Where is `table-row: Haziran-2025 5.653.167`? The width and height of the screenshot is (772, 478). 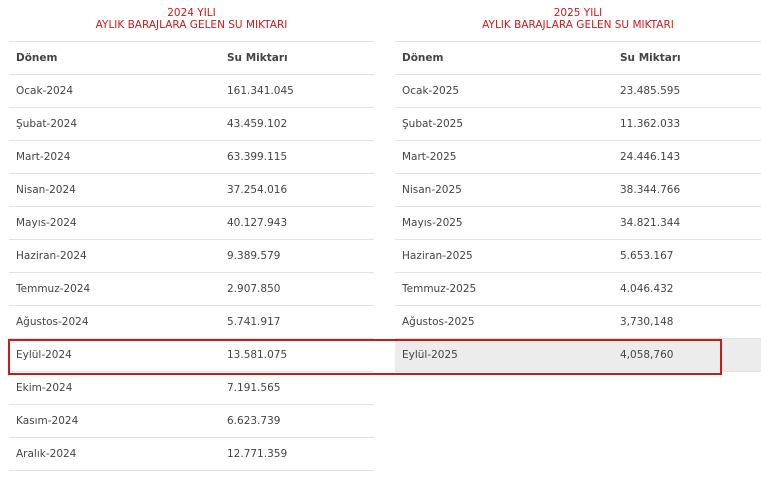
table-row: Haziran-2025 5.653.167 is located at coordinates (578, 256).